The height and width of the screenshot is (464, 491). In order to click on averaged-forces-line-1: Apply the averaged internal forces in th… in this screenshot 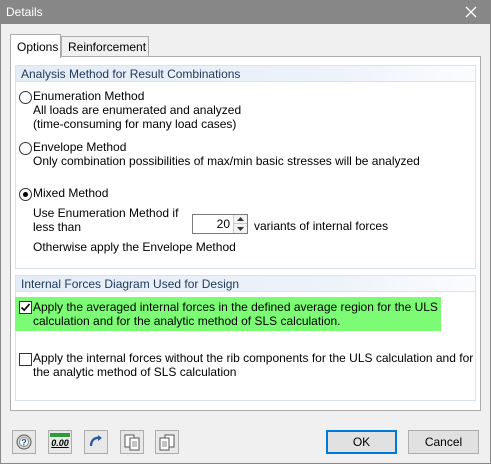, I will do `click(235, 307)`.